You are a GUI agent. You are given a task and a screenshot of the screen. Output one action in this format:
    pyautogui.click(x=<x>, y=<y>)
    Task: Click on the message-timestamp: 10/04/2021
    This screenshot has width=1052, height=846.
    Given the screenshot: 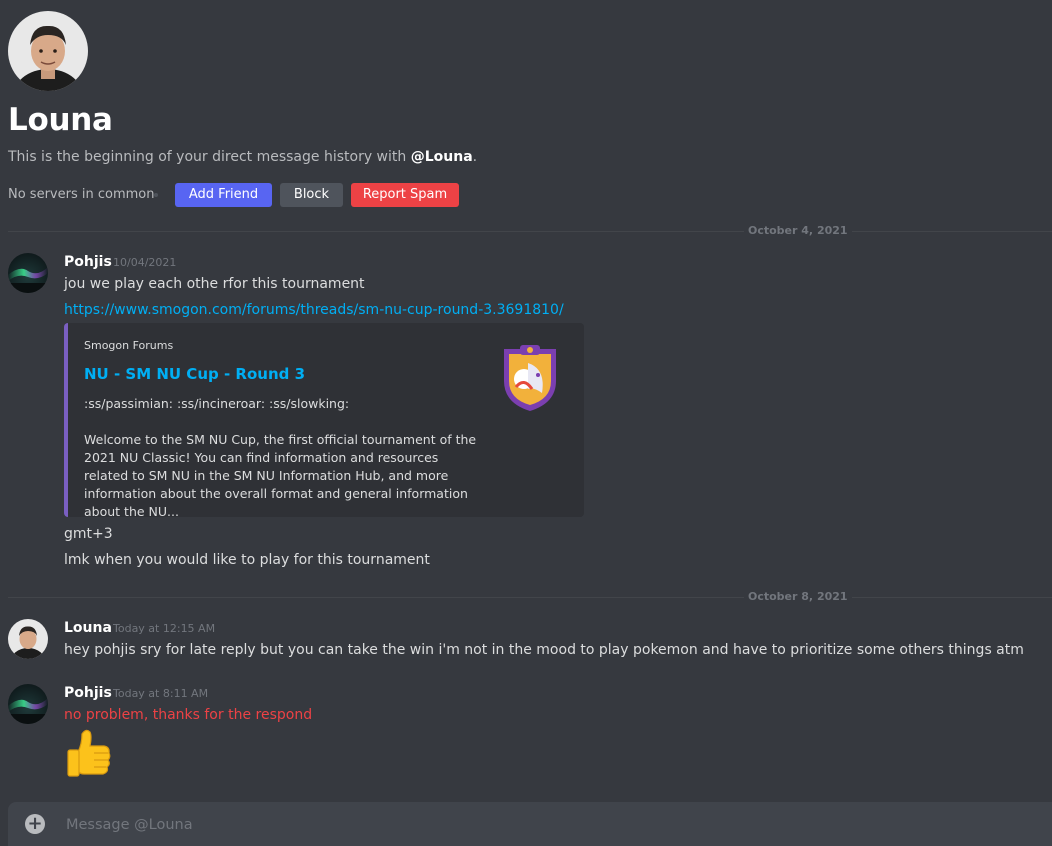 What is the action you would take?
    pyautogui.click(x=145, y=262)
    